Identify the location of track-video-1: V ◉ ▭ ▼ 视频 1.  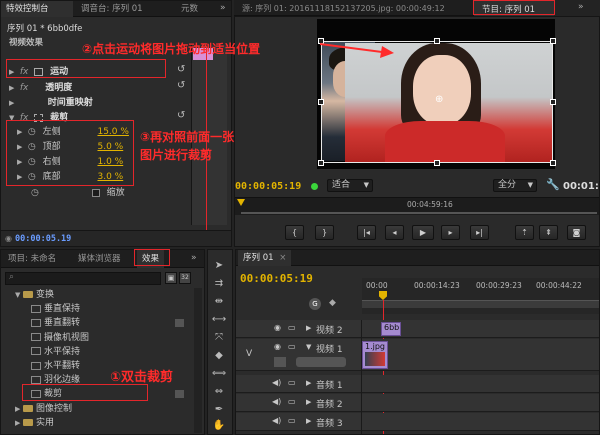
(417, 355).